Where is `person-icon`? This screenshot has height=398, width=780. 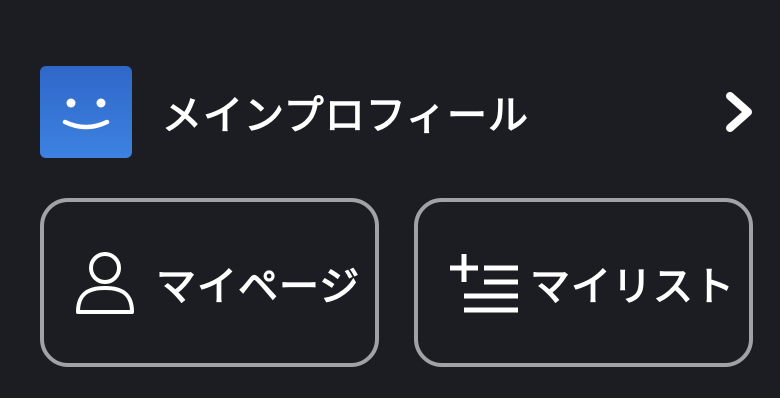 person-icon is located at coordinates (105, 283).